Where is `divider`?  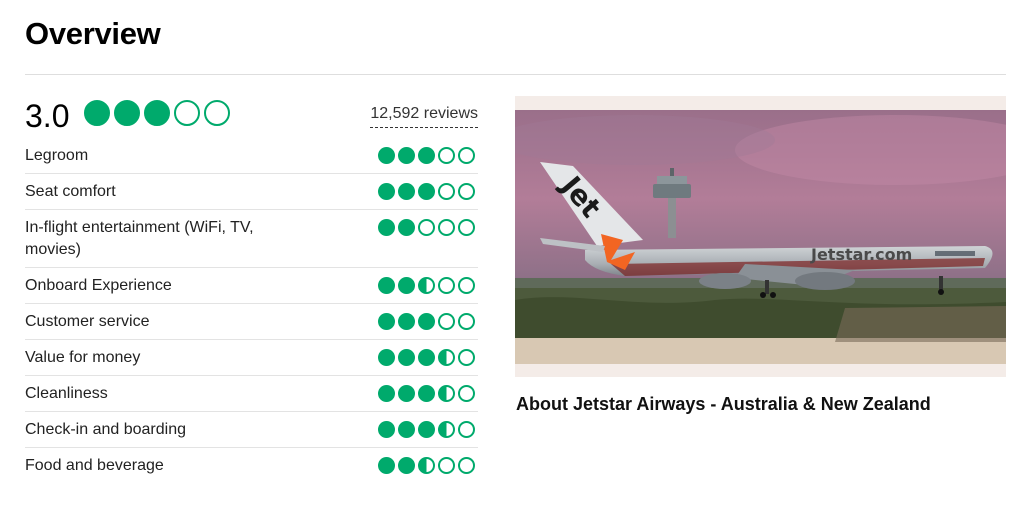 divider is located at coordinates (515, 74).